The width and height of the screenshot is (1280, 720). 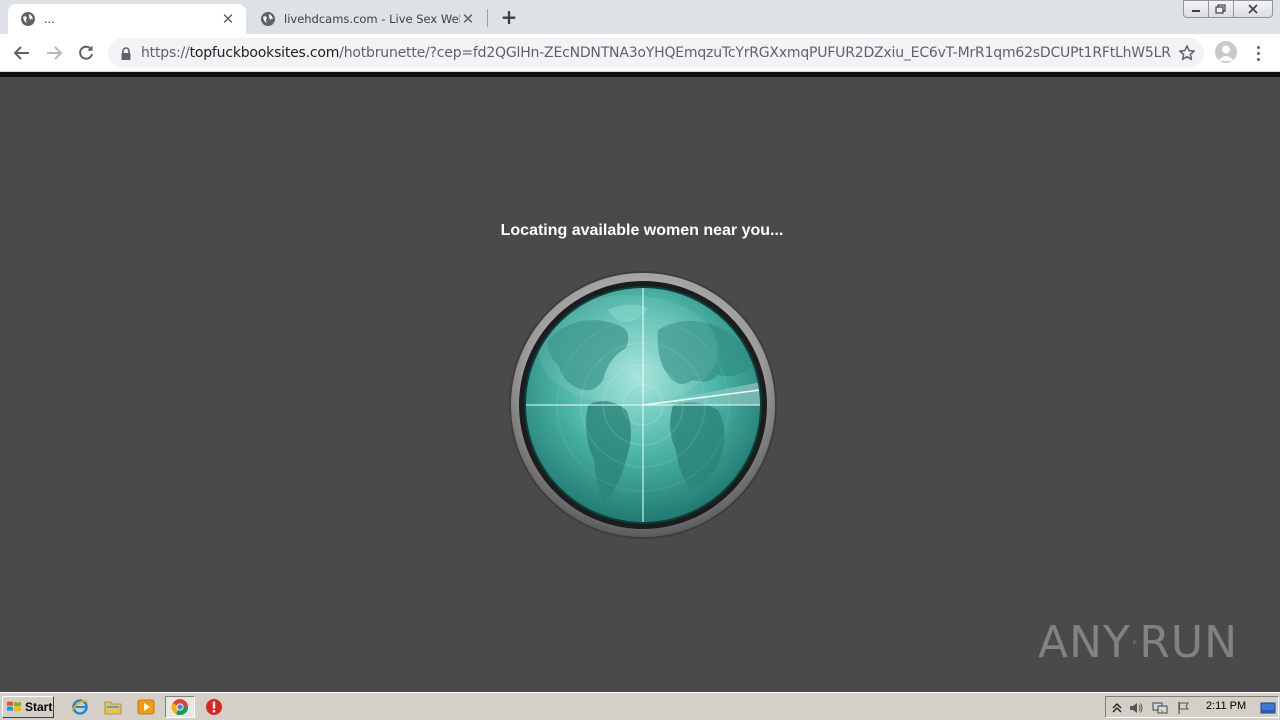 I want to click on browser-menu-icon, so click(x=1258, y=53).